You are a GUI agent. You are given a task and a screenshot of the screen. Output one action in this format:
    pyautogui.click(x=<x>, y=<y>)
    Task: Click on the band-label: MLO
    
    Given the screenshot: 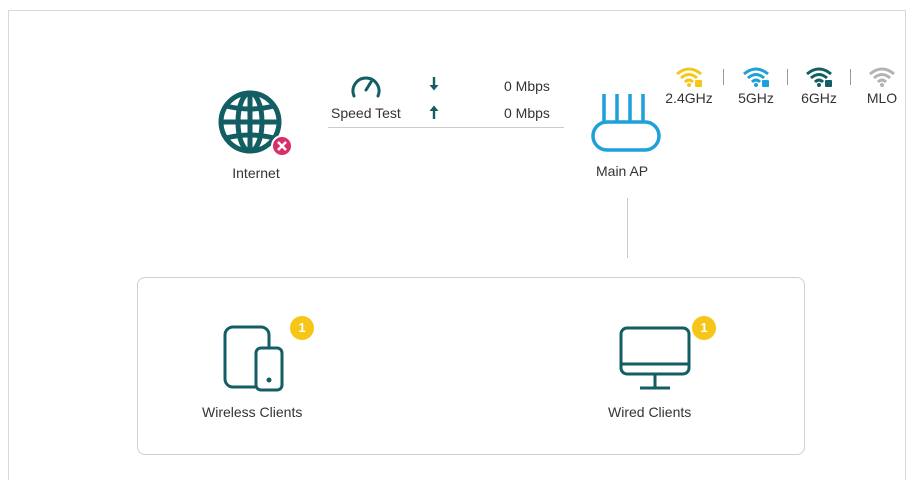 What is the action you would take?
    pyautogui.click(x=882, y=98)
    